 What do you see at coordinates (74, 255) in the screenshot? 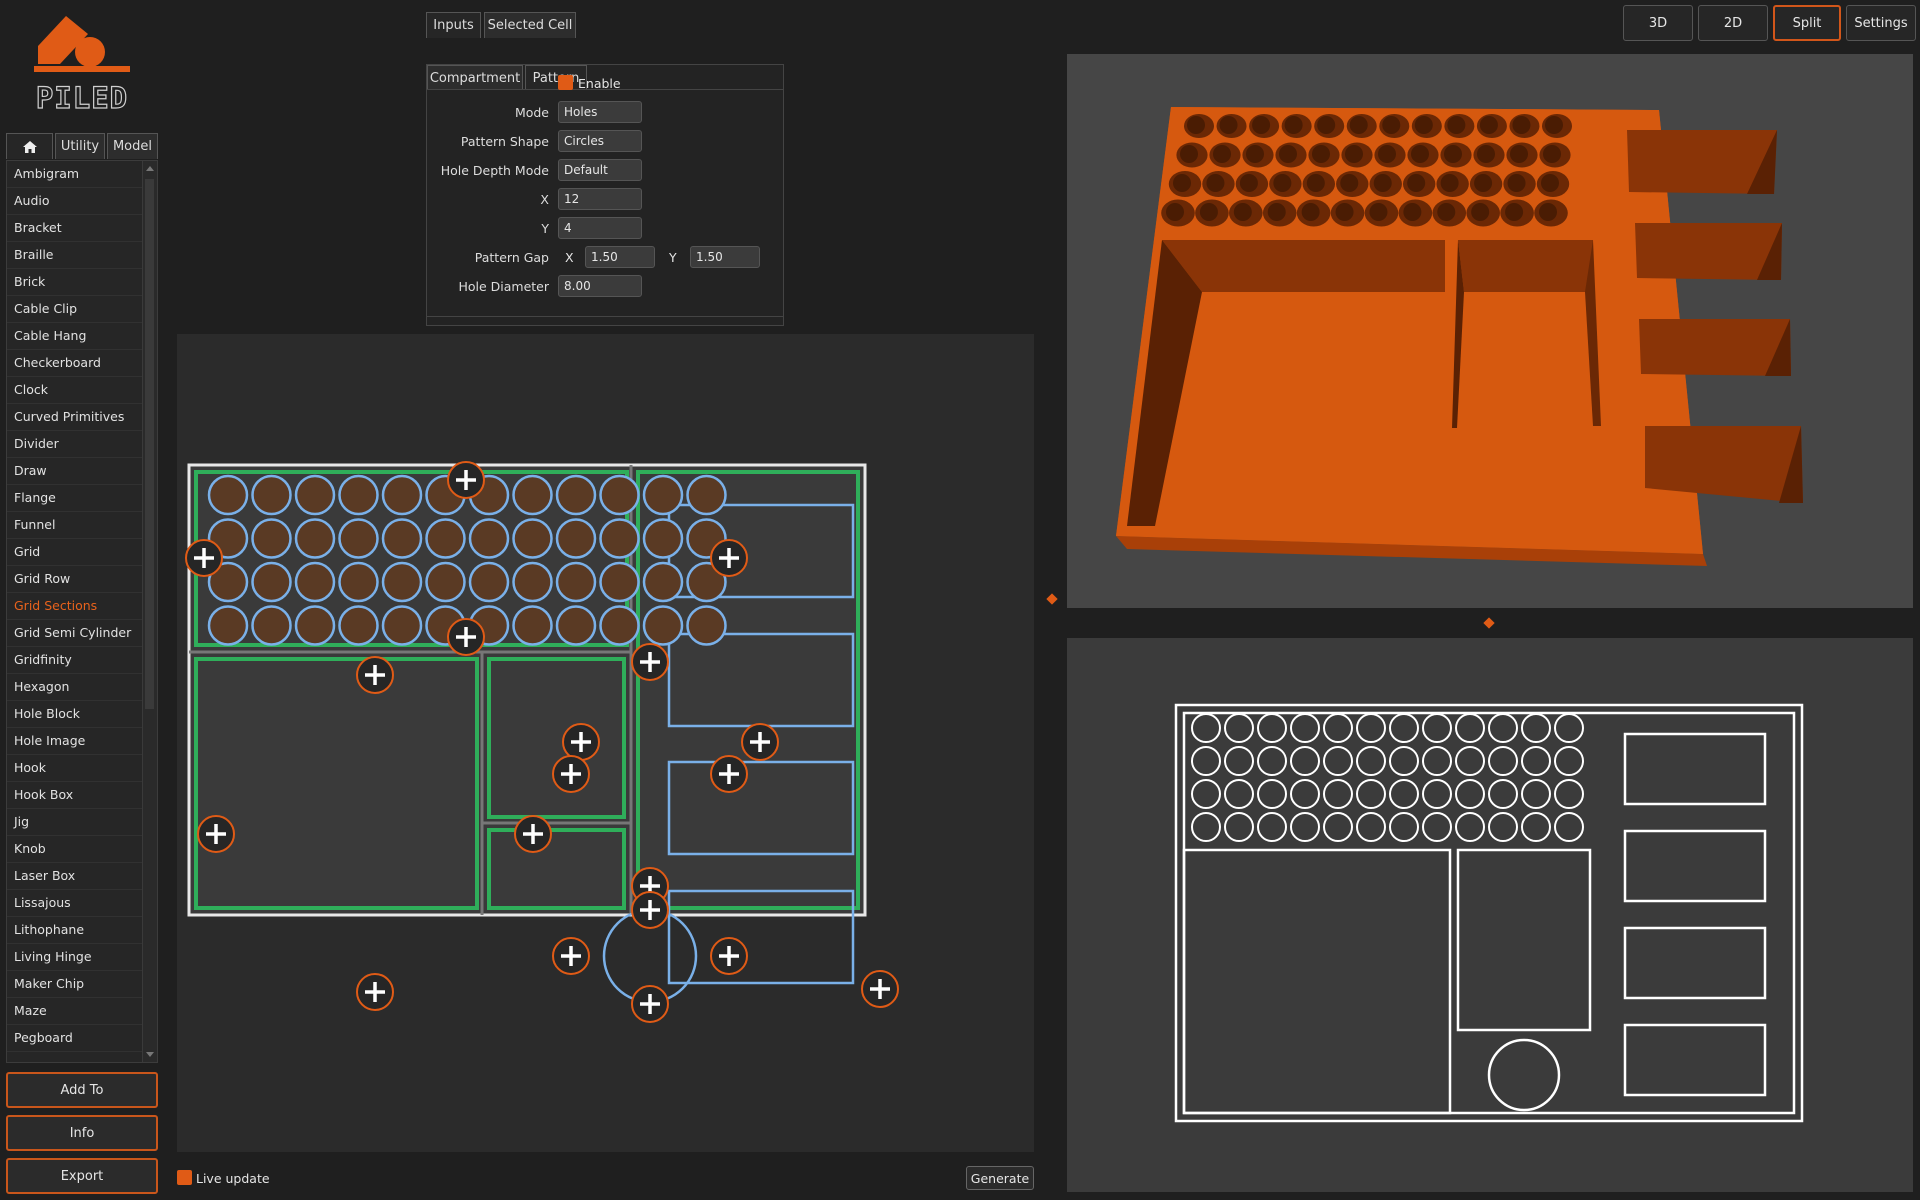
I see `library-item: Braille` at bounding box center [74, 255].